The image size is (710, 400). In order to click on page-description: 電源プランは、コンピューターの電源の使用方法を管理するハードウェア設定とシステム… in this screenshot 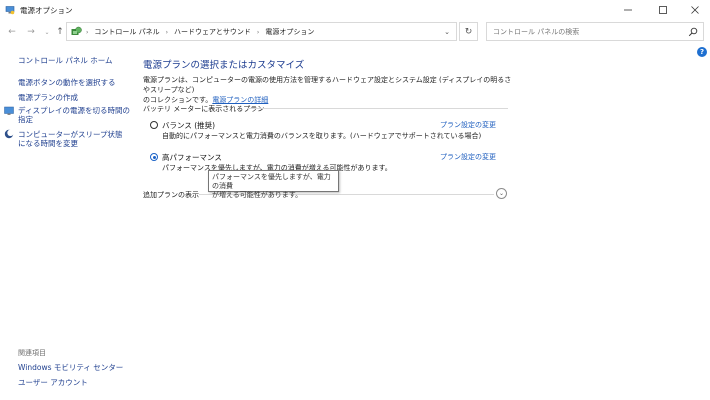, I will do `click(328, 90)`.